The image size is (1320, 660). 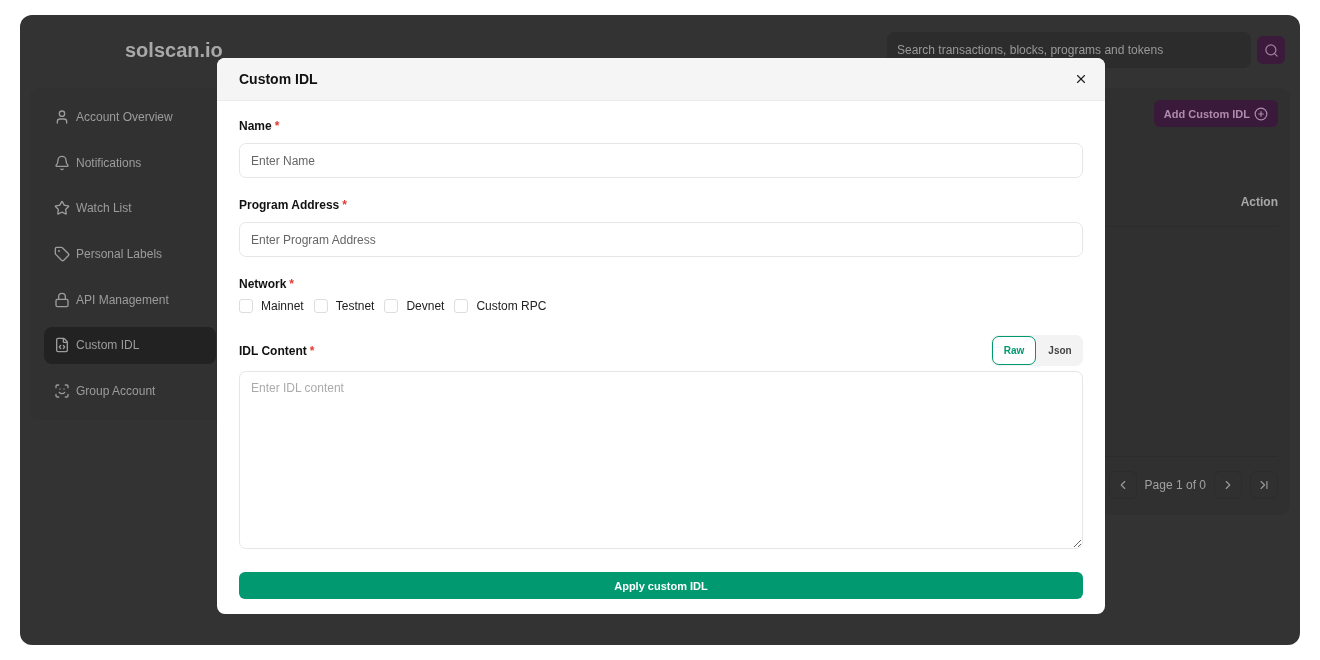 I want to click on apply-button: Apply custom IDL, so click(x=661, y=585).